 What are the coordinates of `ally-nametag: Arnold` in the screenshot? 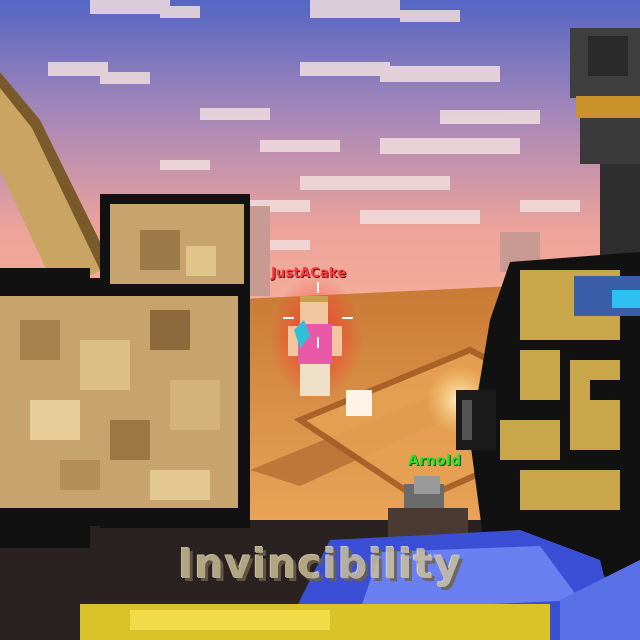 It's located at (435, 461).